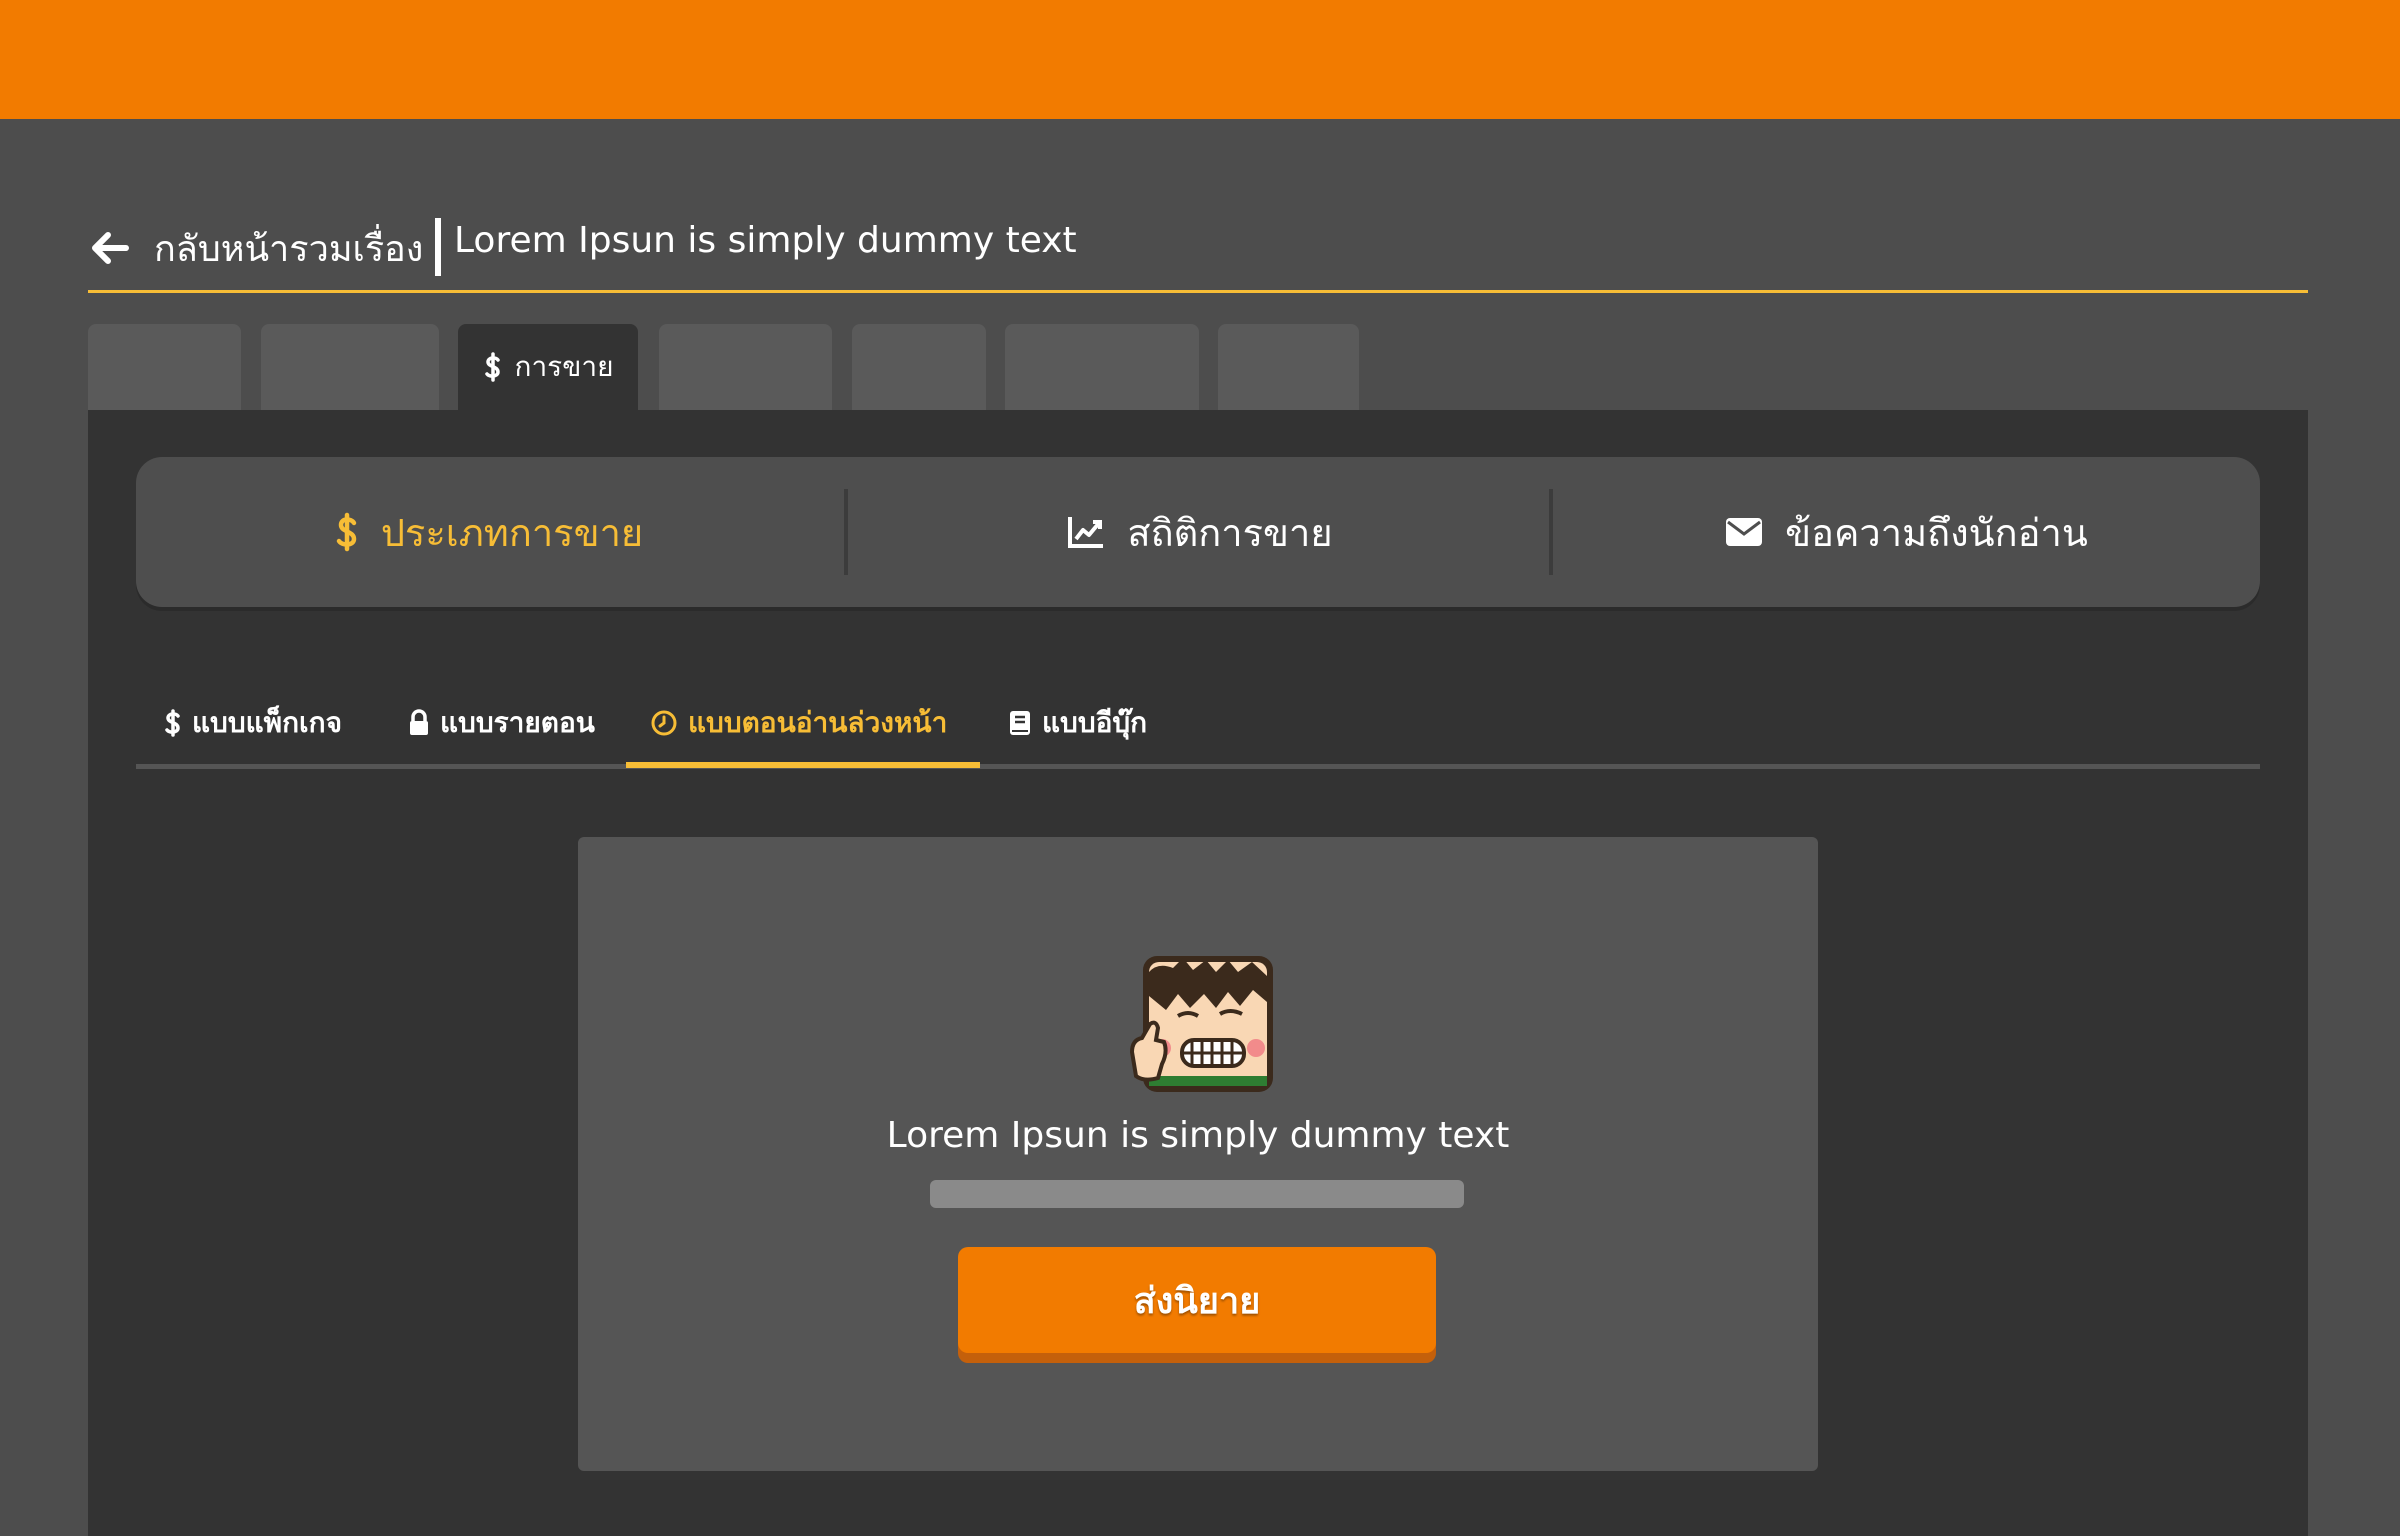 This screenshot has width=2400, height=1536. What do you see at coordinates (267, 722) in the screenshot?
I see `tab-package-label: แบบแพ็กเกจ` at bounding box center [267, 722].